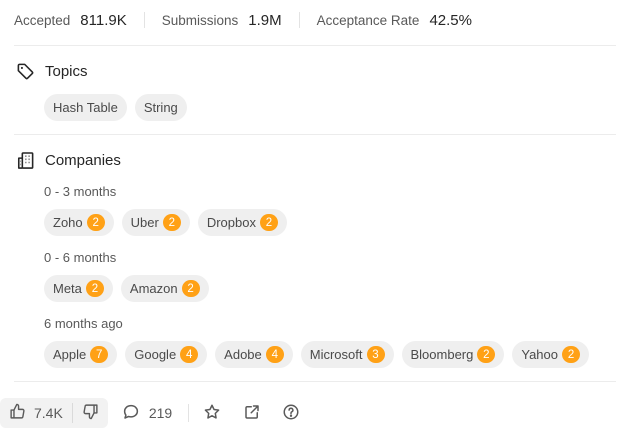 This screenshot has width=617, height=429. I want to click on vote-group: 7.4K, so click(54, 413).